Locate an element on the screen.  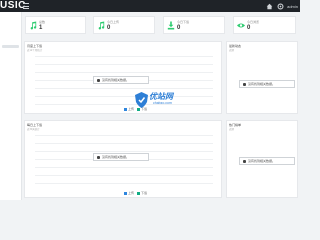
side-panel-latest: 最新动态 近期 没有找到相关数据。 is located at coordinates (262, 77).